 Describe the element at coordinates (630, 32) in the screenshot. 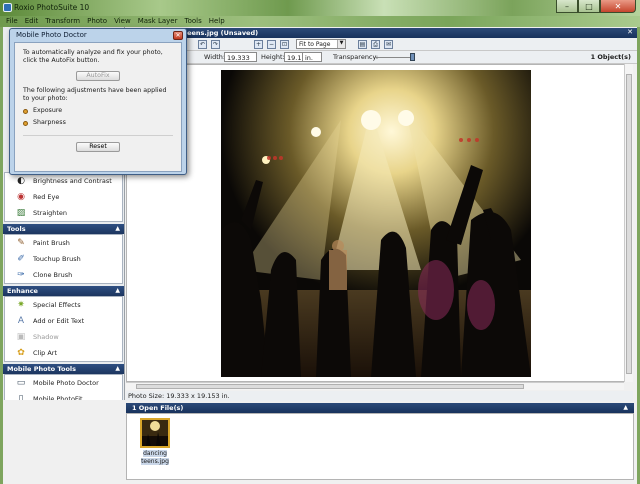

I see `close-document-icon: ✕` at that location.